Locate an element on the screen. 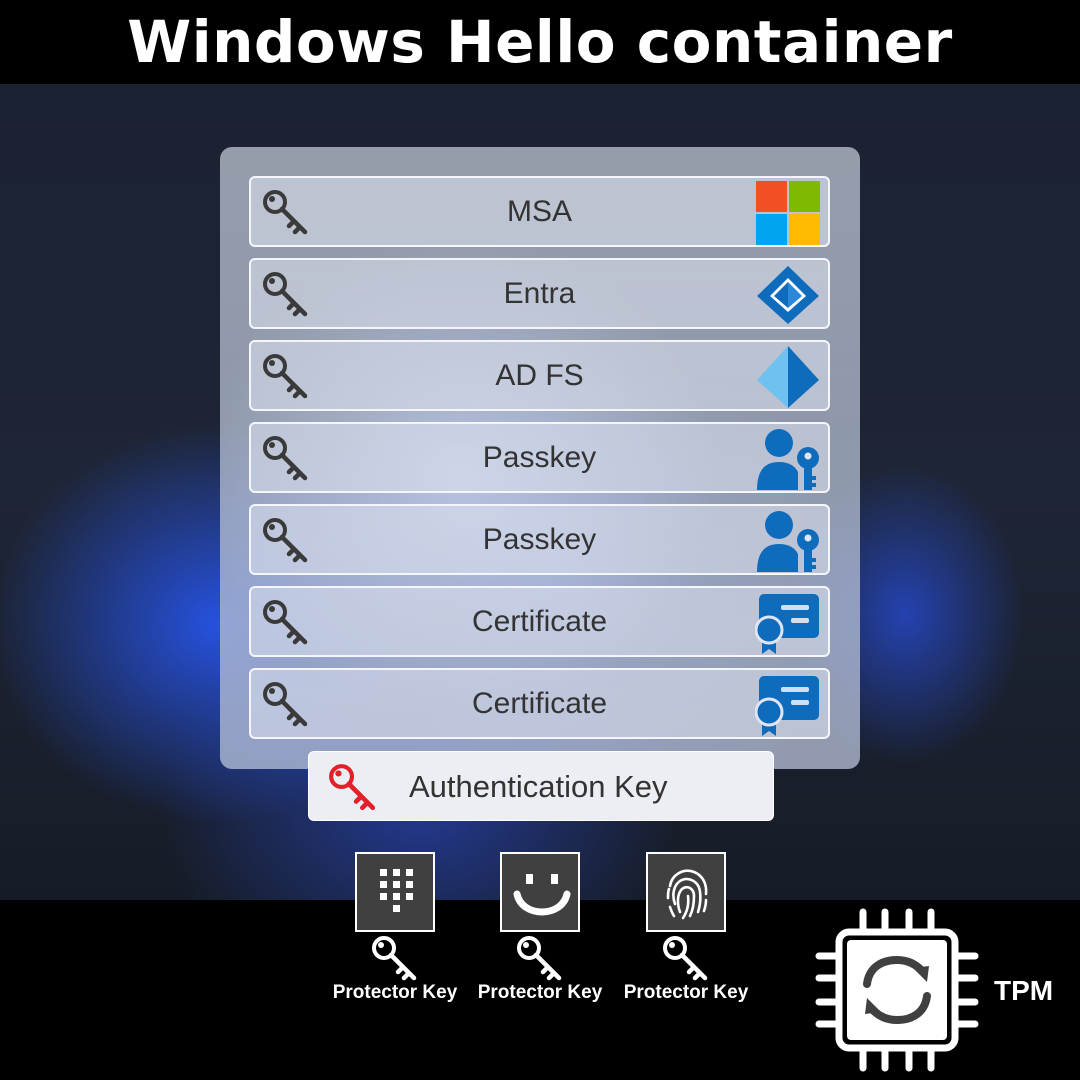 Image resolution: width=1080 pixels, height=1080 pixels. title-bar: Windows Hello container is located at coordinates (540, 42).